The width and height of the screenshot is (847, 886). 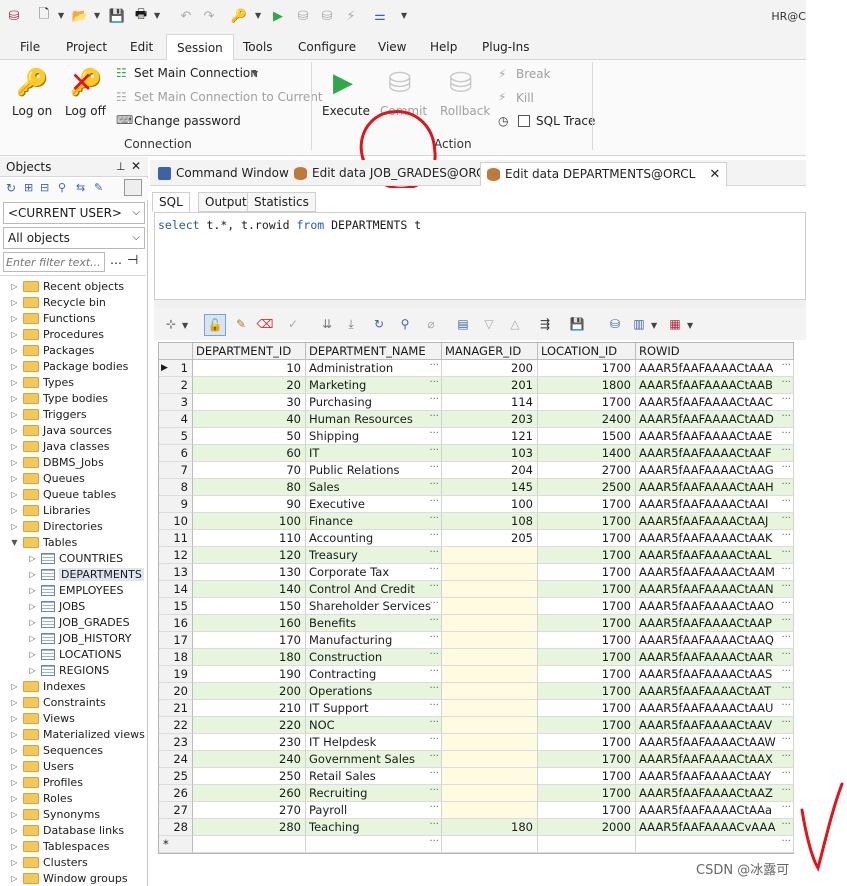 I want to click on row-number: 26, so click(x=176, y=793).